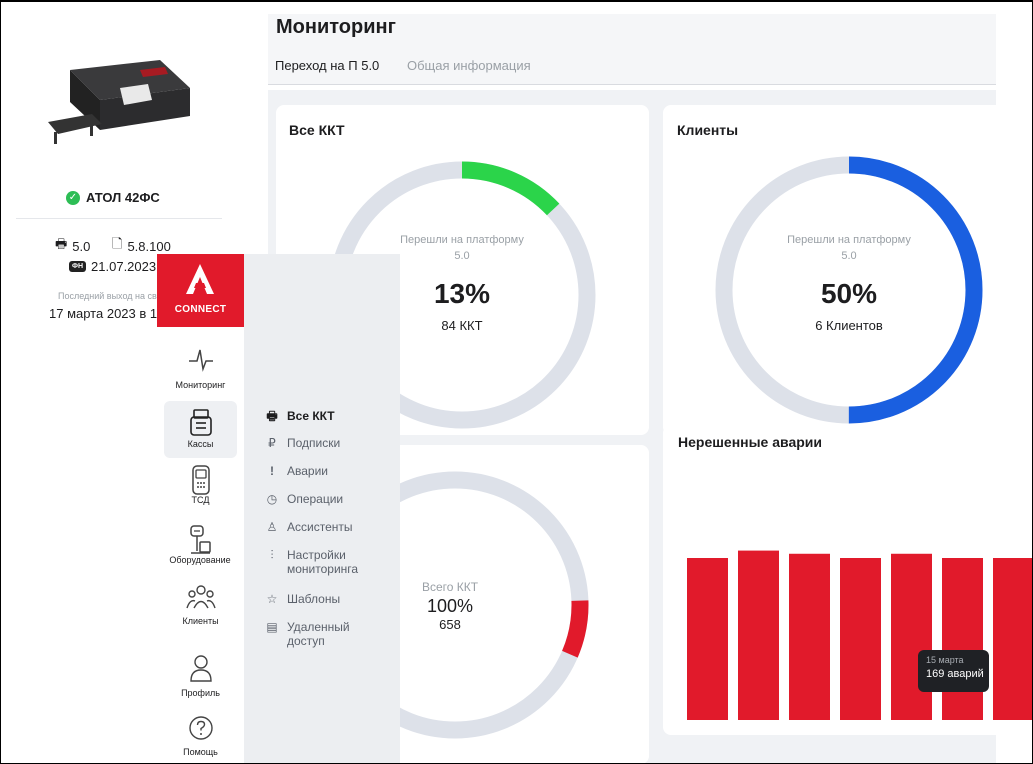 This screenshot has height=764, width=1033. I want to click on donut-percent: 50%, so click(849, 293).